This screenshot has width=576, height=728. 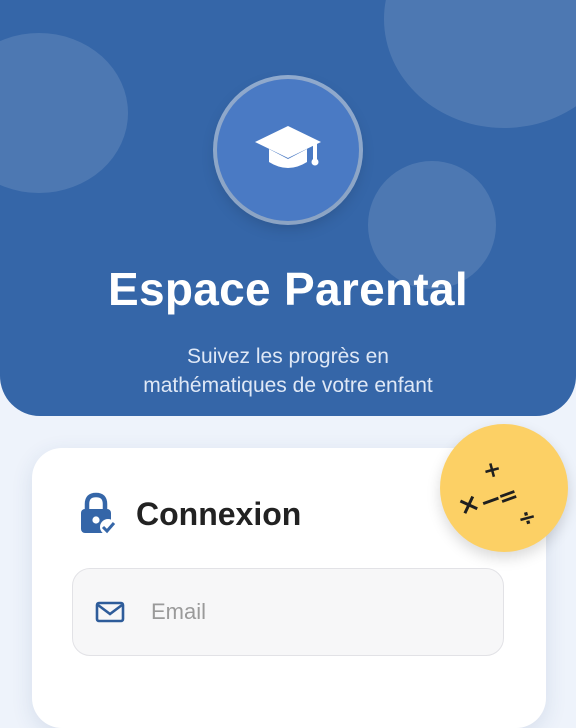 I want to click on login-title: Connexion, so click(x=219, y=513).